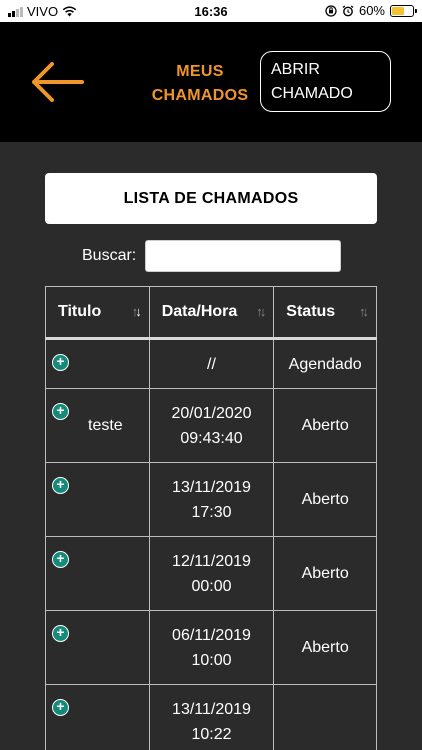  I want to click on battery-icon, so click(403, 10).